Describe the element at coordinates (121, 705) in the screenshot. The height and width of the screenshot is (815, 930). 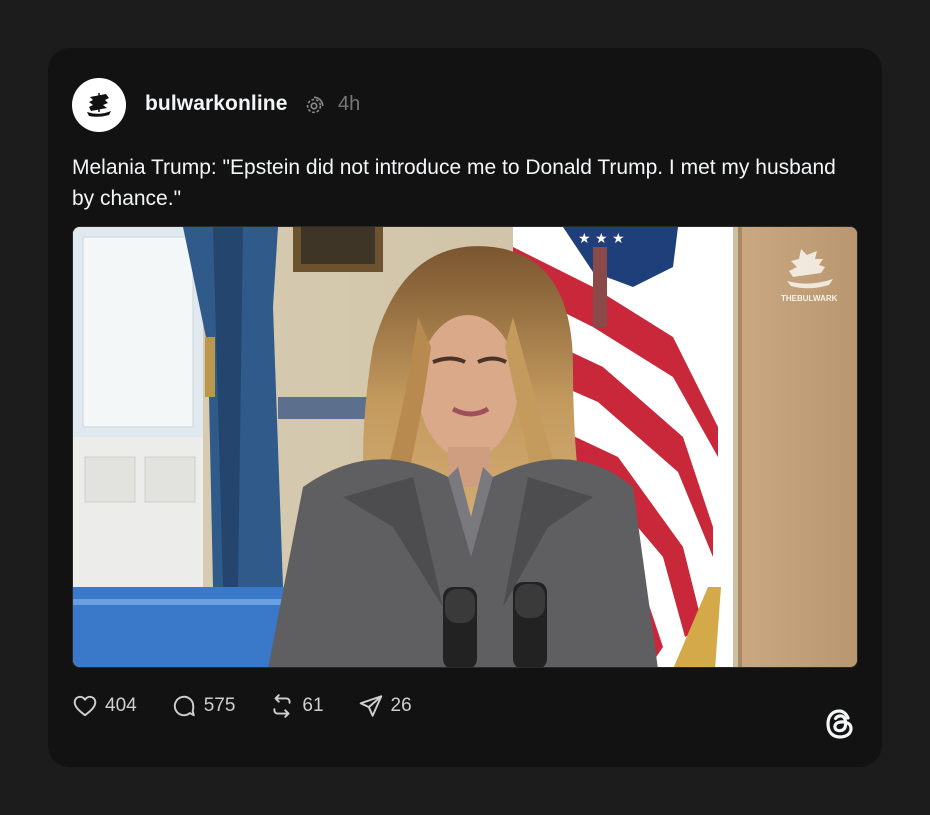
I see `like-count: 404` at that location.